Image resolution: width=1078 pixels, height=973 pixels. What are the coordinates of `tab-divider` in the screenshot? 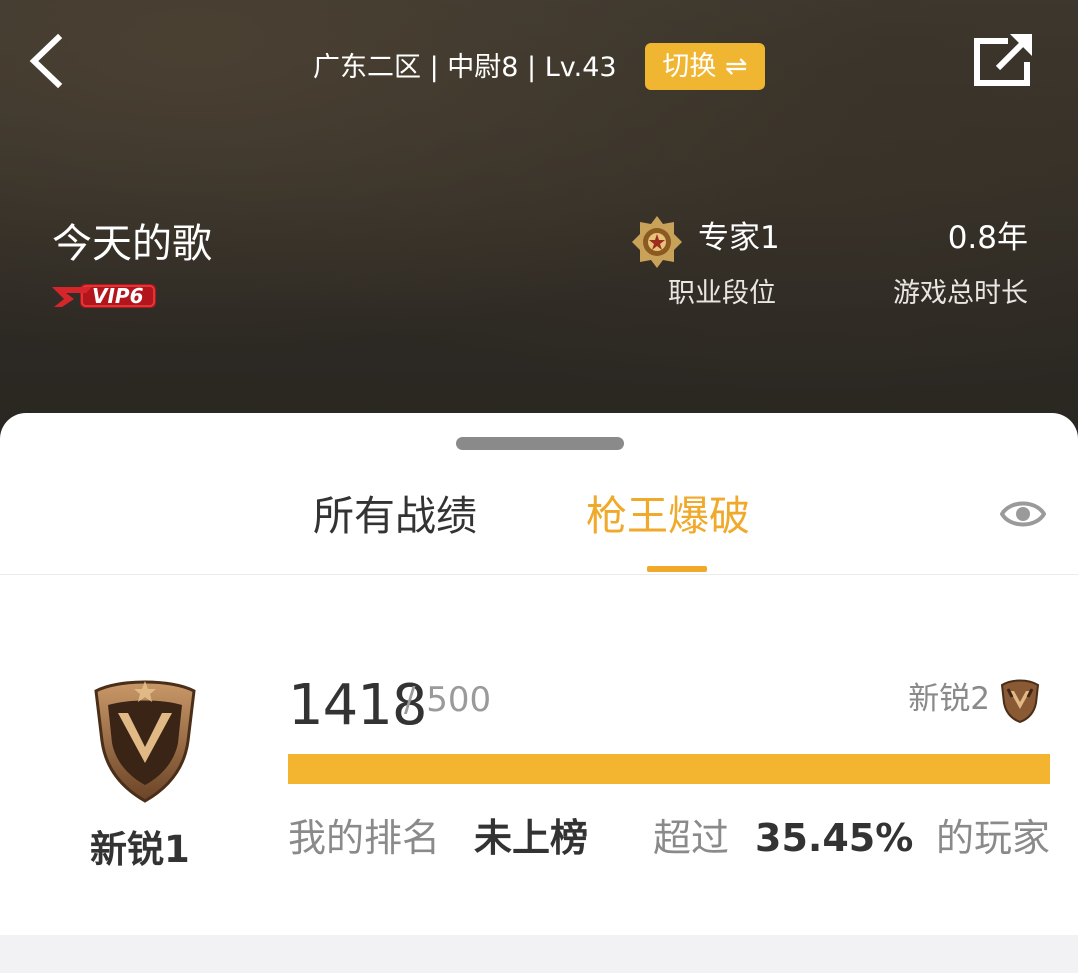 It's located at (539, 574).